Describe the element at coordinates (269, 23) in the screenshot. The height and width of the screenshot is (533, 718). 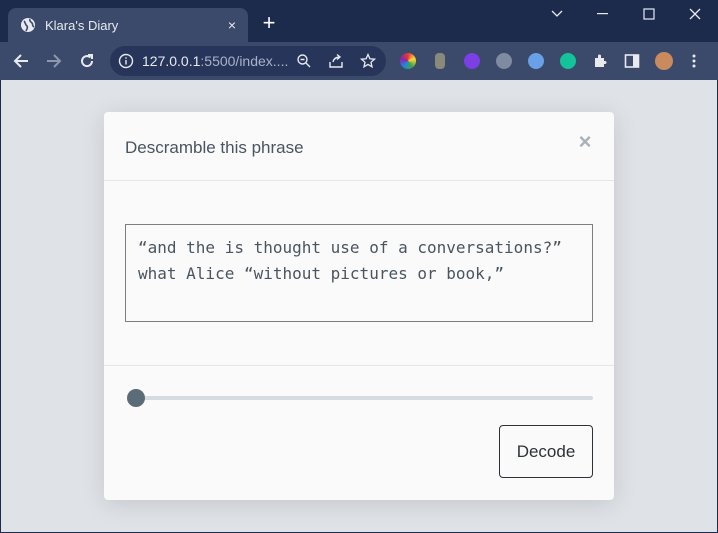
I see `new-tab-button: +` at that location.